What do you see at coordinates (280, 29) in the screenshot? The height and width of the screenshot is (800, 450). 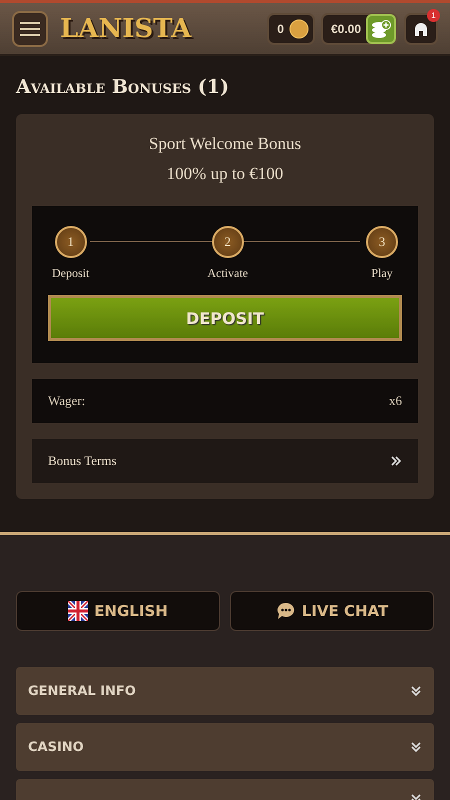 I see `coin-count: 0` at bounding box center [280, 29].